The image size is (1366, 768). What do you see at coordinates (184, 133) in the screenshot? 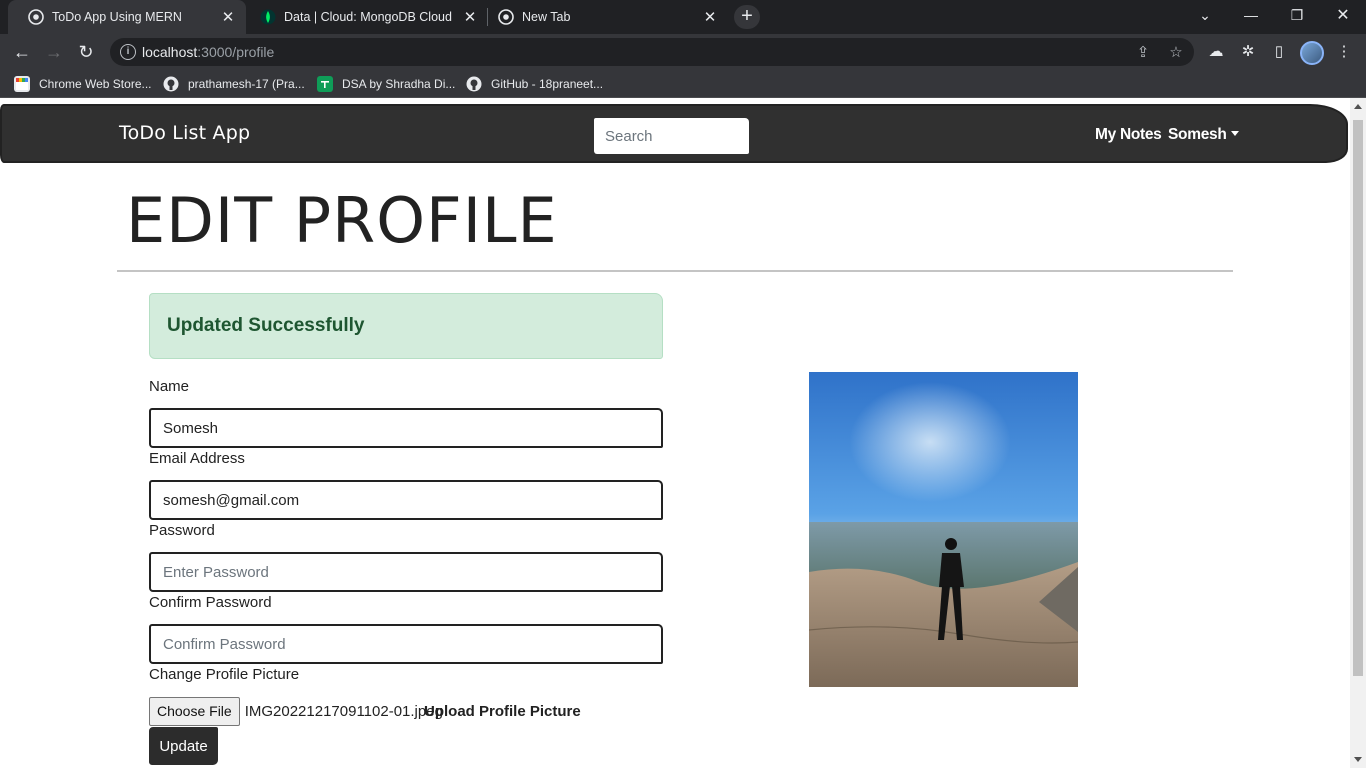
I see `navbar-brand: ToDo List App` at bounding box center [184, 133].